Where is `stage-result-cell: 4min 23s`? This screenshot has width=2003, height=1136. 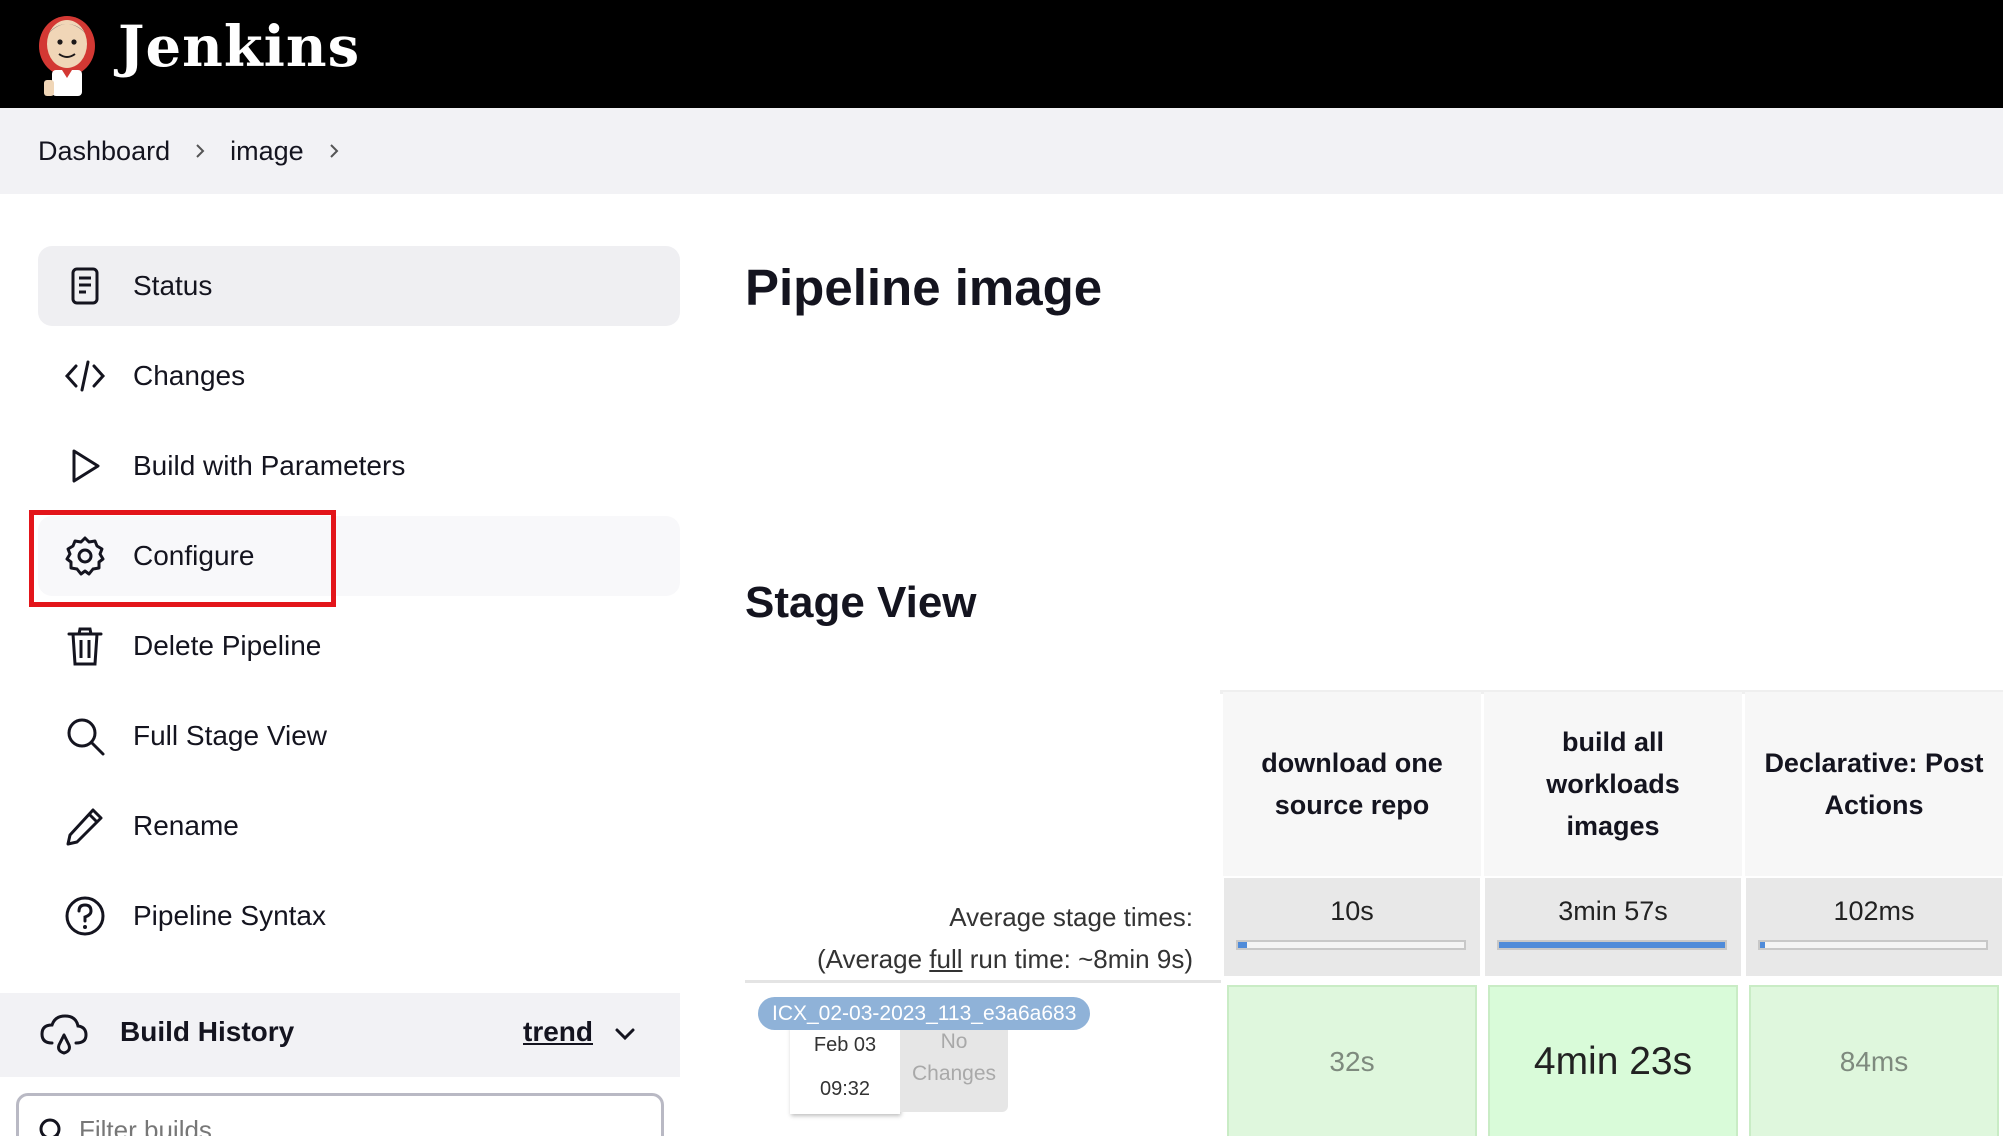 stage-result-cell: 4min 23s is located at coordinates (1613, 1060).